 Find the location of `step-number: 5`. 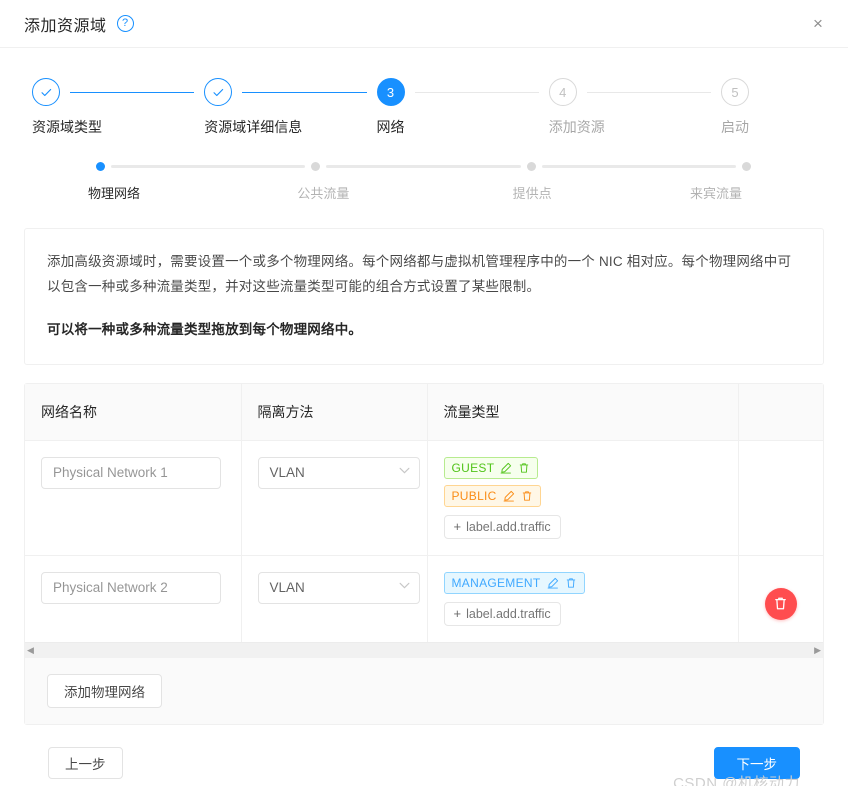

step-number: 5 is located at coordinates (735, 92).